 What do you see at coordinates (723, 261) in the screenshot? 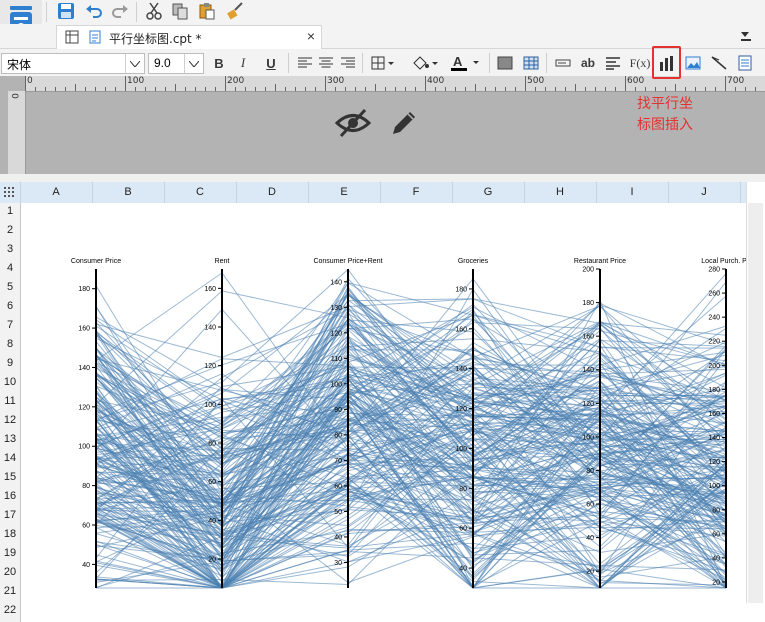
I see `axis-title: Local Purch. Po` at bounding box center [723, 261].